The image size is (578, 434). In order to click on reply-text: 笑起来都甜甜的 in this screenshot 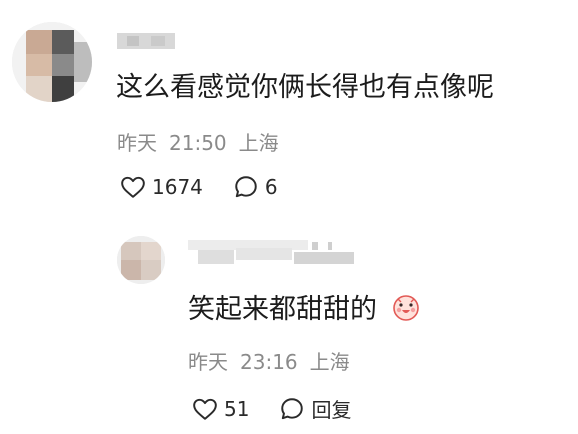, I will do `click(304, 310)`.